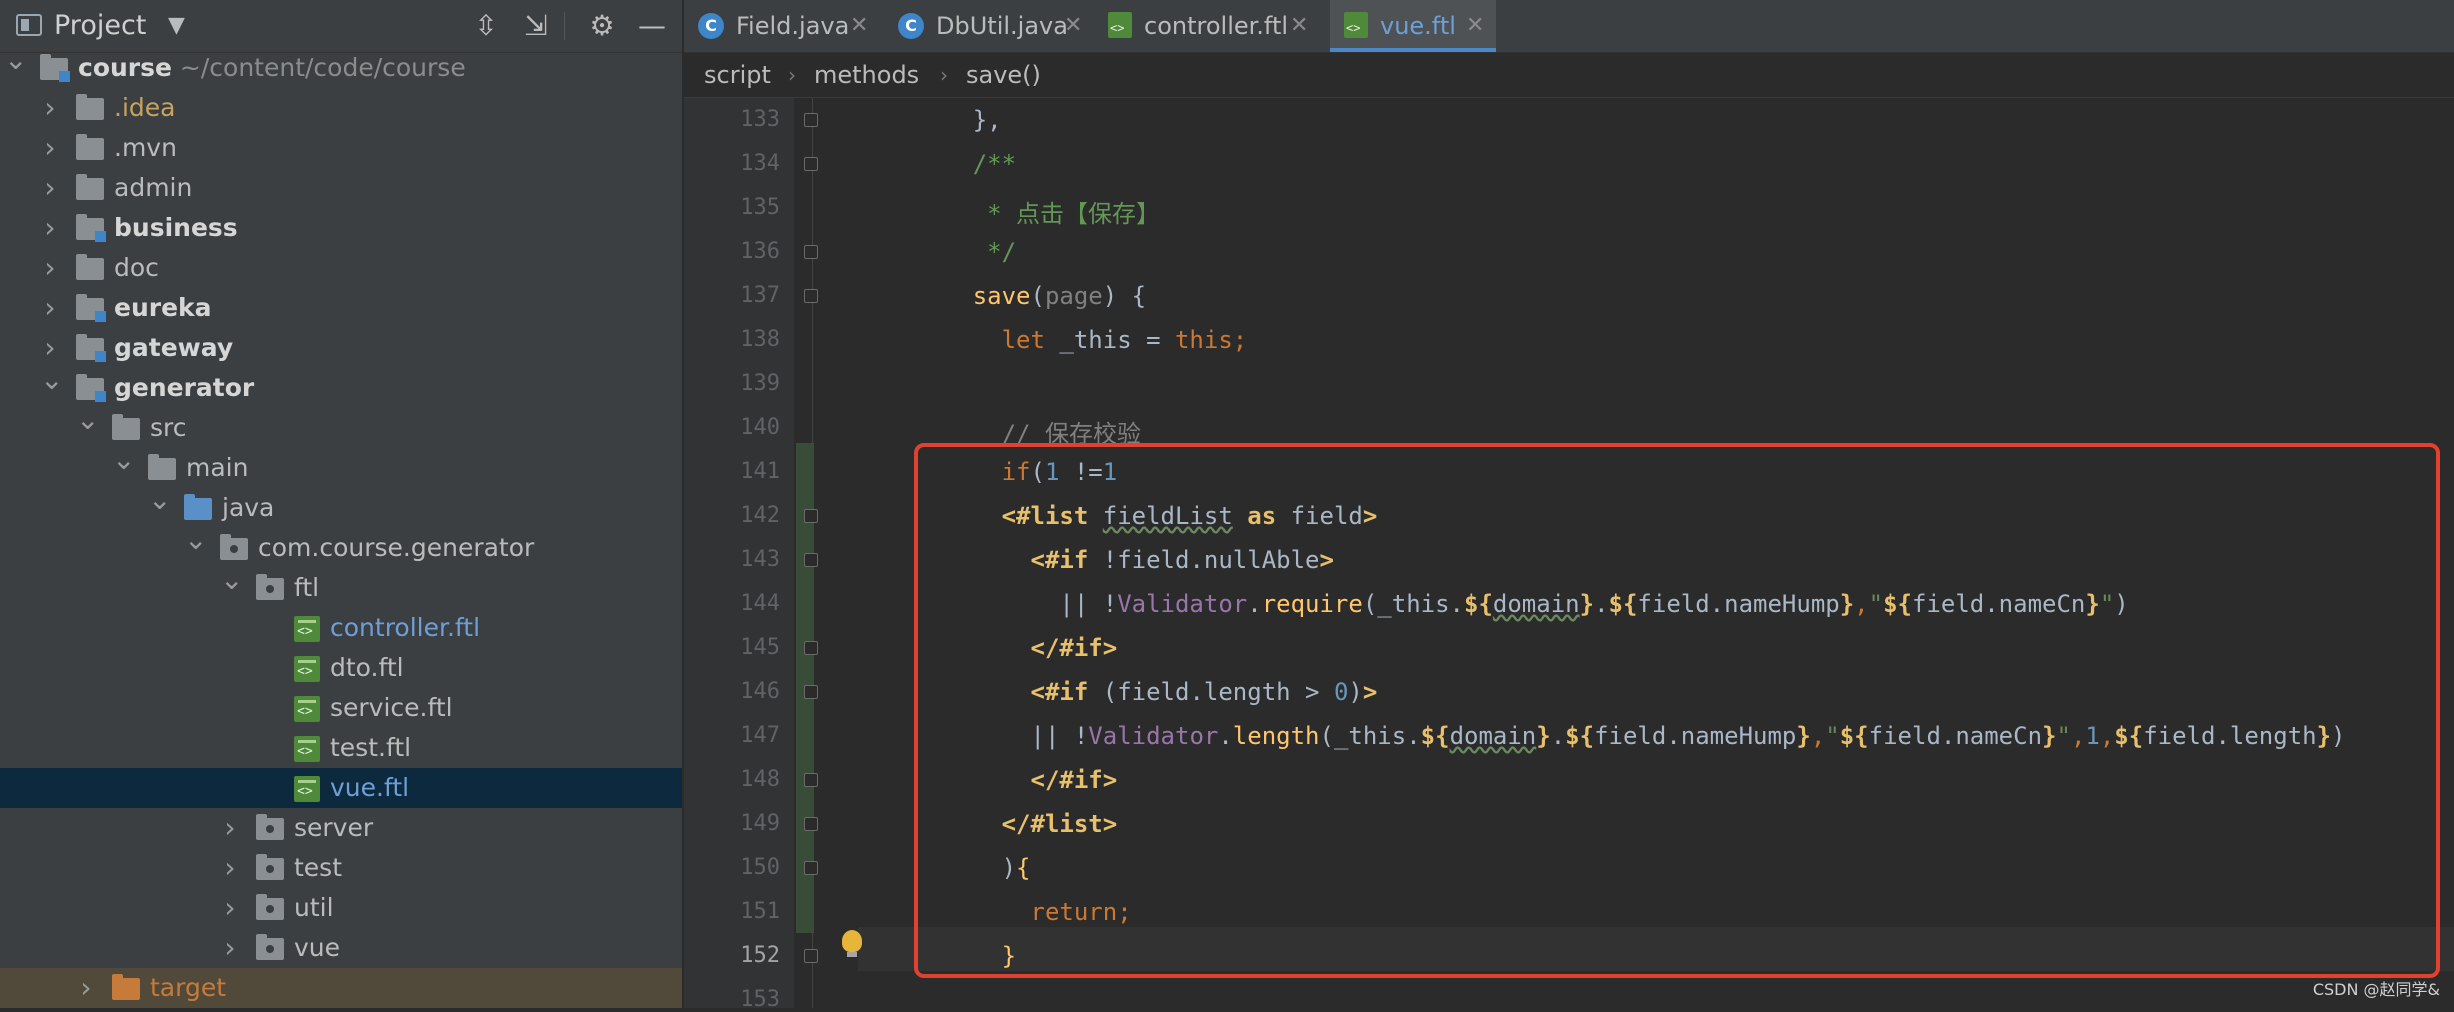 The height and width of the screenshot is (1012, 2454). I want to click on minimize-icon: —, so click(652, 26).